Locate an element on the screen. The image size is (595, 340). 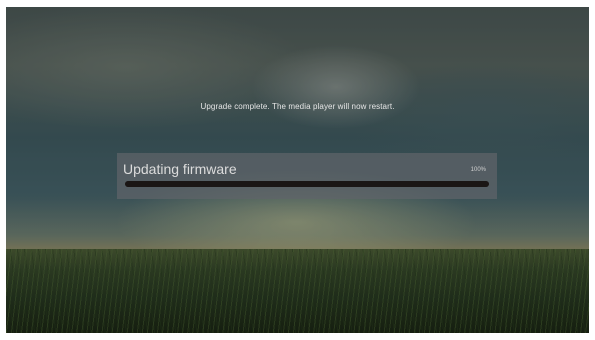
progress-bar-track is located at coordinates (307, 184).